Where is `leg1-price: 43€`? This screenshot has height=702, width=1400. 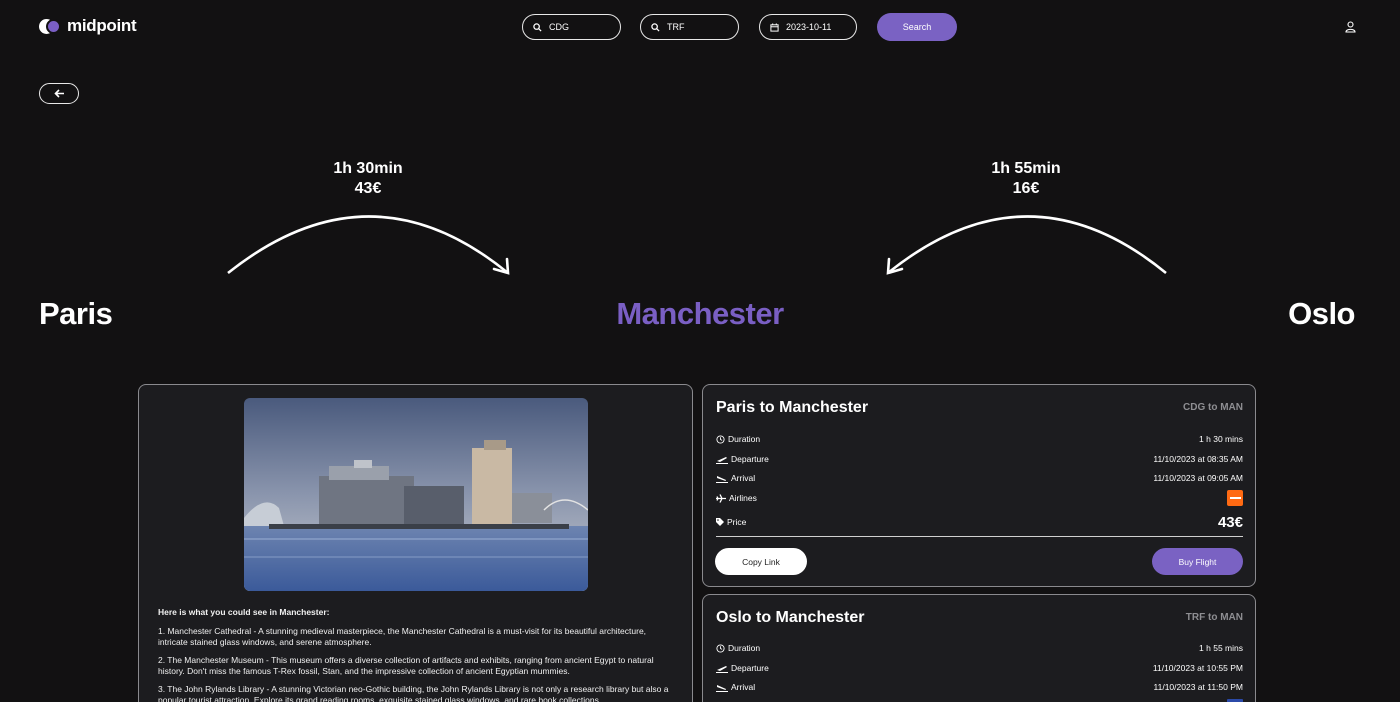
leg1-price: 43€ is located at coordinates (368, 188).